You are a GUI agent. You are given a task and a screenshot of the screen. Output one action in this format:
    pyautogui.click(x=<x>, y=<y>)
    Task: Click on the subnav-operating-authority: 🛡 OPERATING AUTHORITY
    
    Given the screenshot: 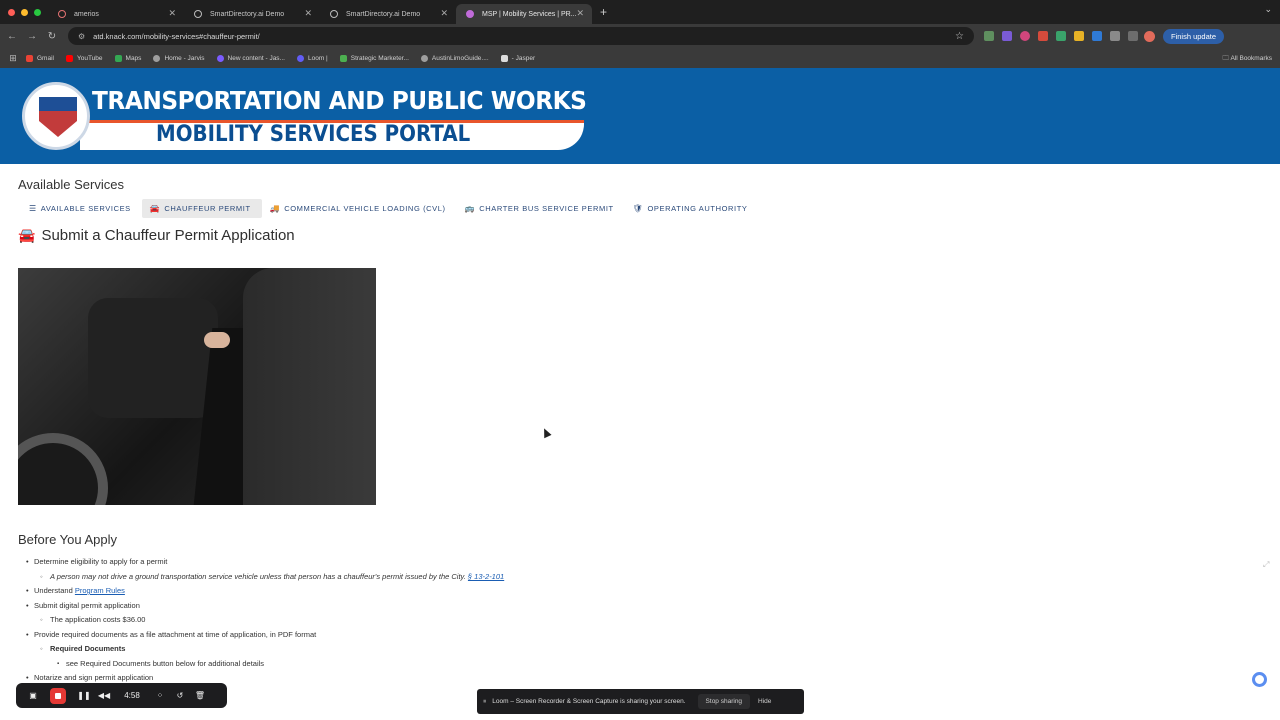 What is the action you would take?
    pyautogui.click(x=692, y=208)
    